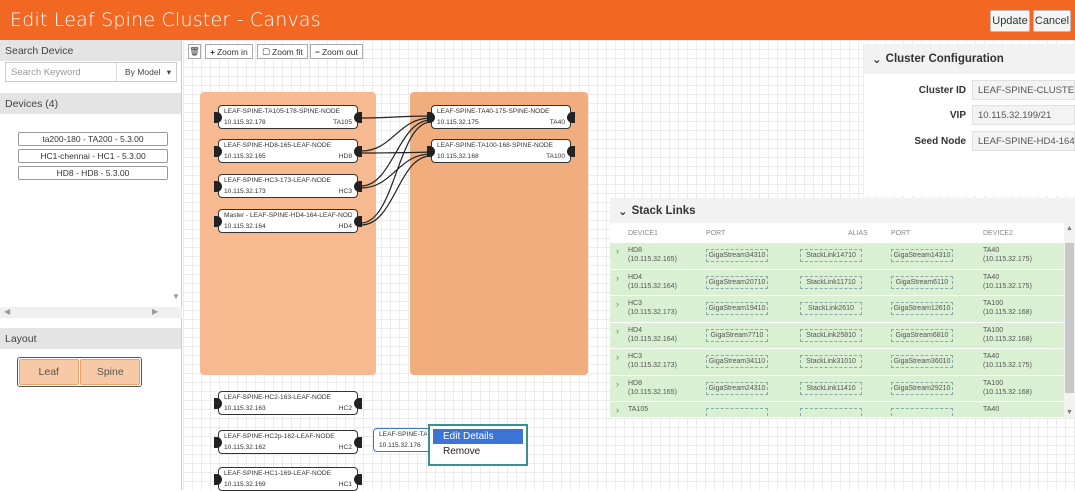 The width and height of the screenshot is (1075, 491). I want to click on scrollbar-thumb, so click(1069, 318).